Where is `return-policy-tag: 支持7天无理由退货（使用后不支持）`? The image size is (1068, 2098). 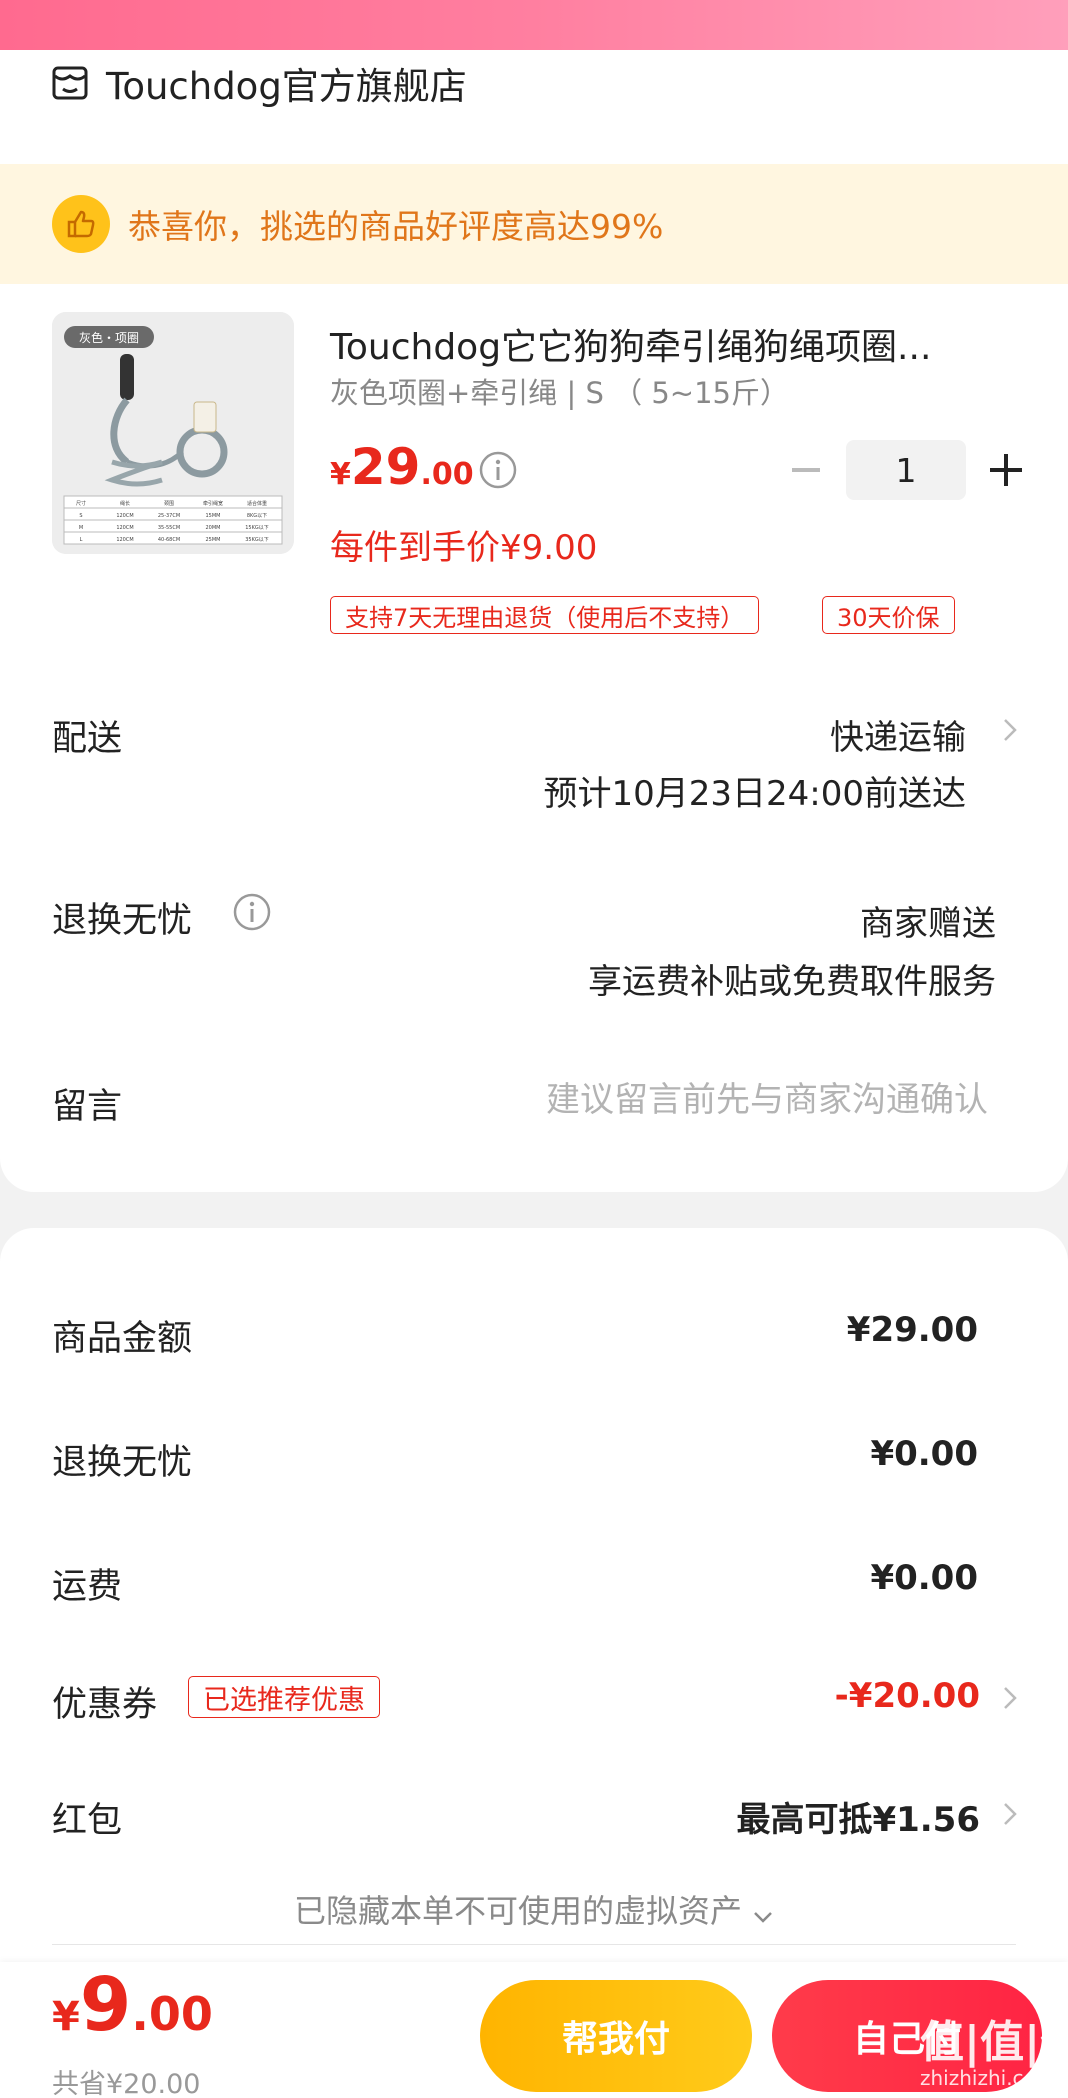
return-policy-tag: 支持7天无理由退货（使用后不支持） is located at coordinates (545, 615).